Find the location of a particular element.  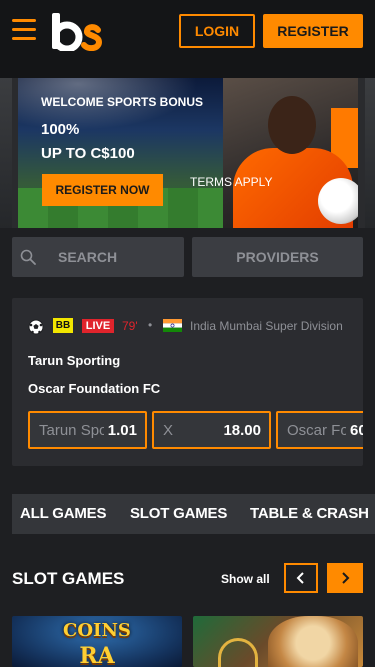

home-team-name: Tarun Sporting is located at coordinates (74, 360).